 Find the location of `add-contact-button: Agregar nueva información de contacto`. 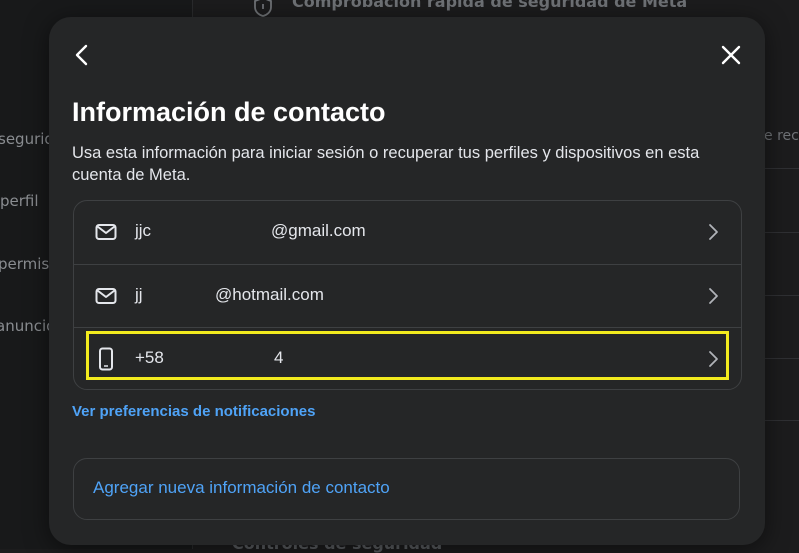

add-contact-button: Agregar nueva información de contacto is located at coordinates (406, 489).